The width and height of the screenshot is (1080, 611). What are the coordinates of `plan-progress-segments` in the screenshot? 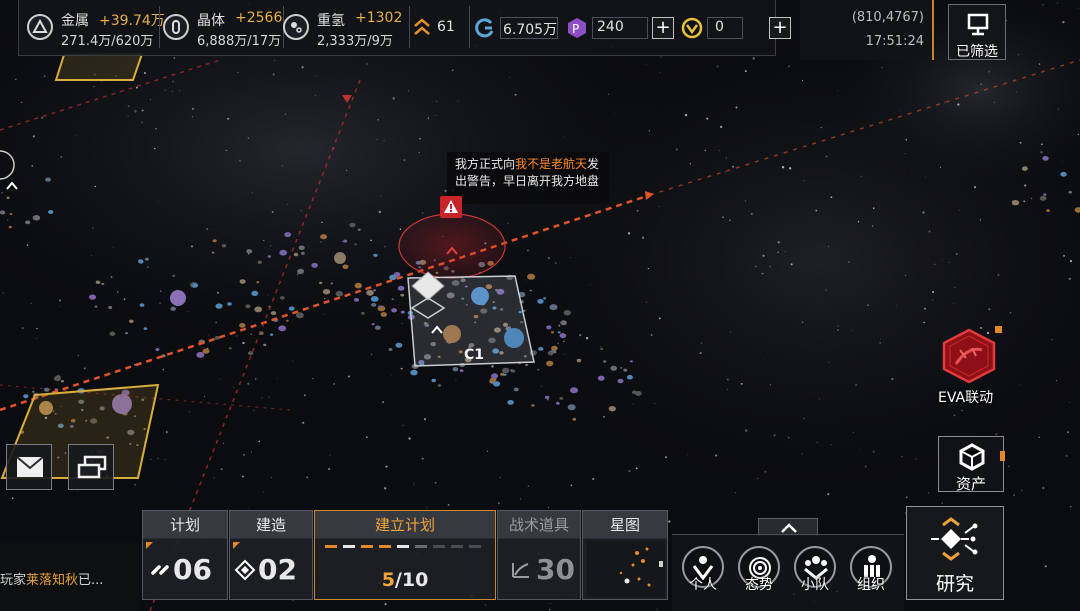 It's located at (406, 547).